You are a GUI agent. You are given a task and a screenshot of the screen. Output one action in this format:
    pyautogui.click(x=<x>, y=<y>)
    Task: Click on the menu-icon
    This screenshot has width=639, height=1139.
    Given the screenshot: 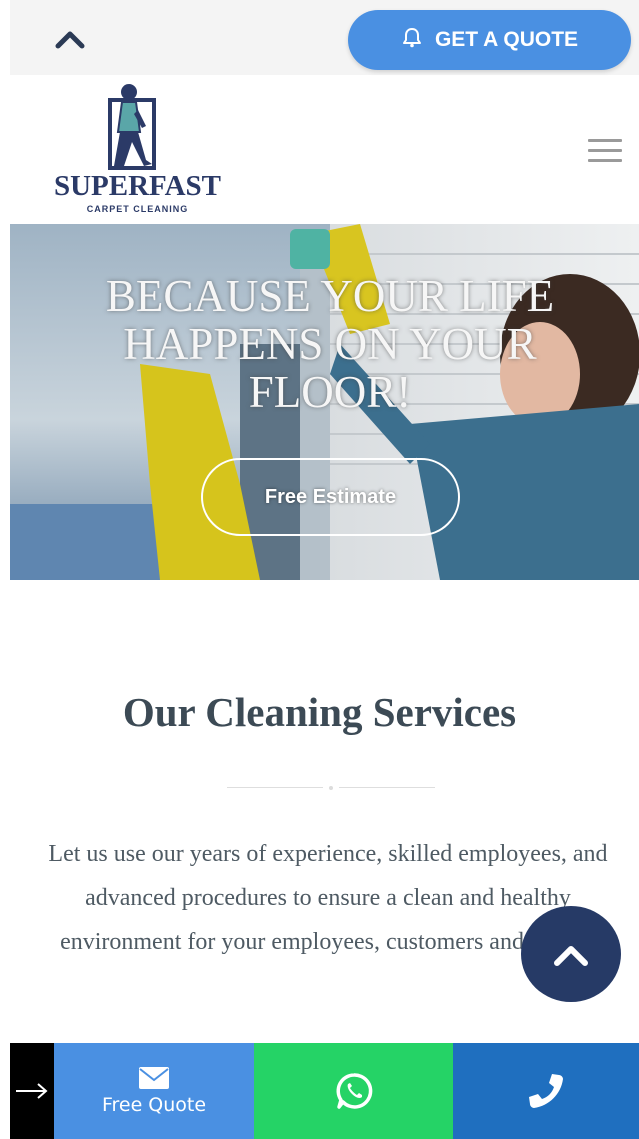 What is the action you would take?
    pyautogui.click(x=605, y=152)
    